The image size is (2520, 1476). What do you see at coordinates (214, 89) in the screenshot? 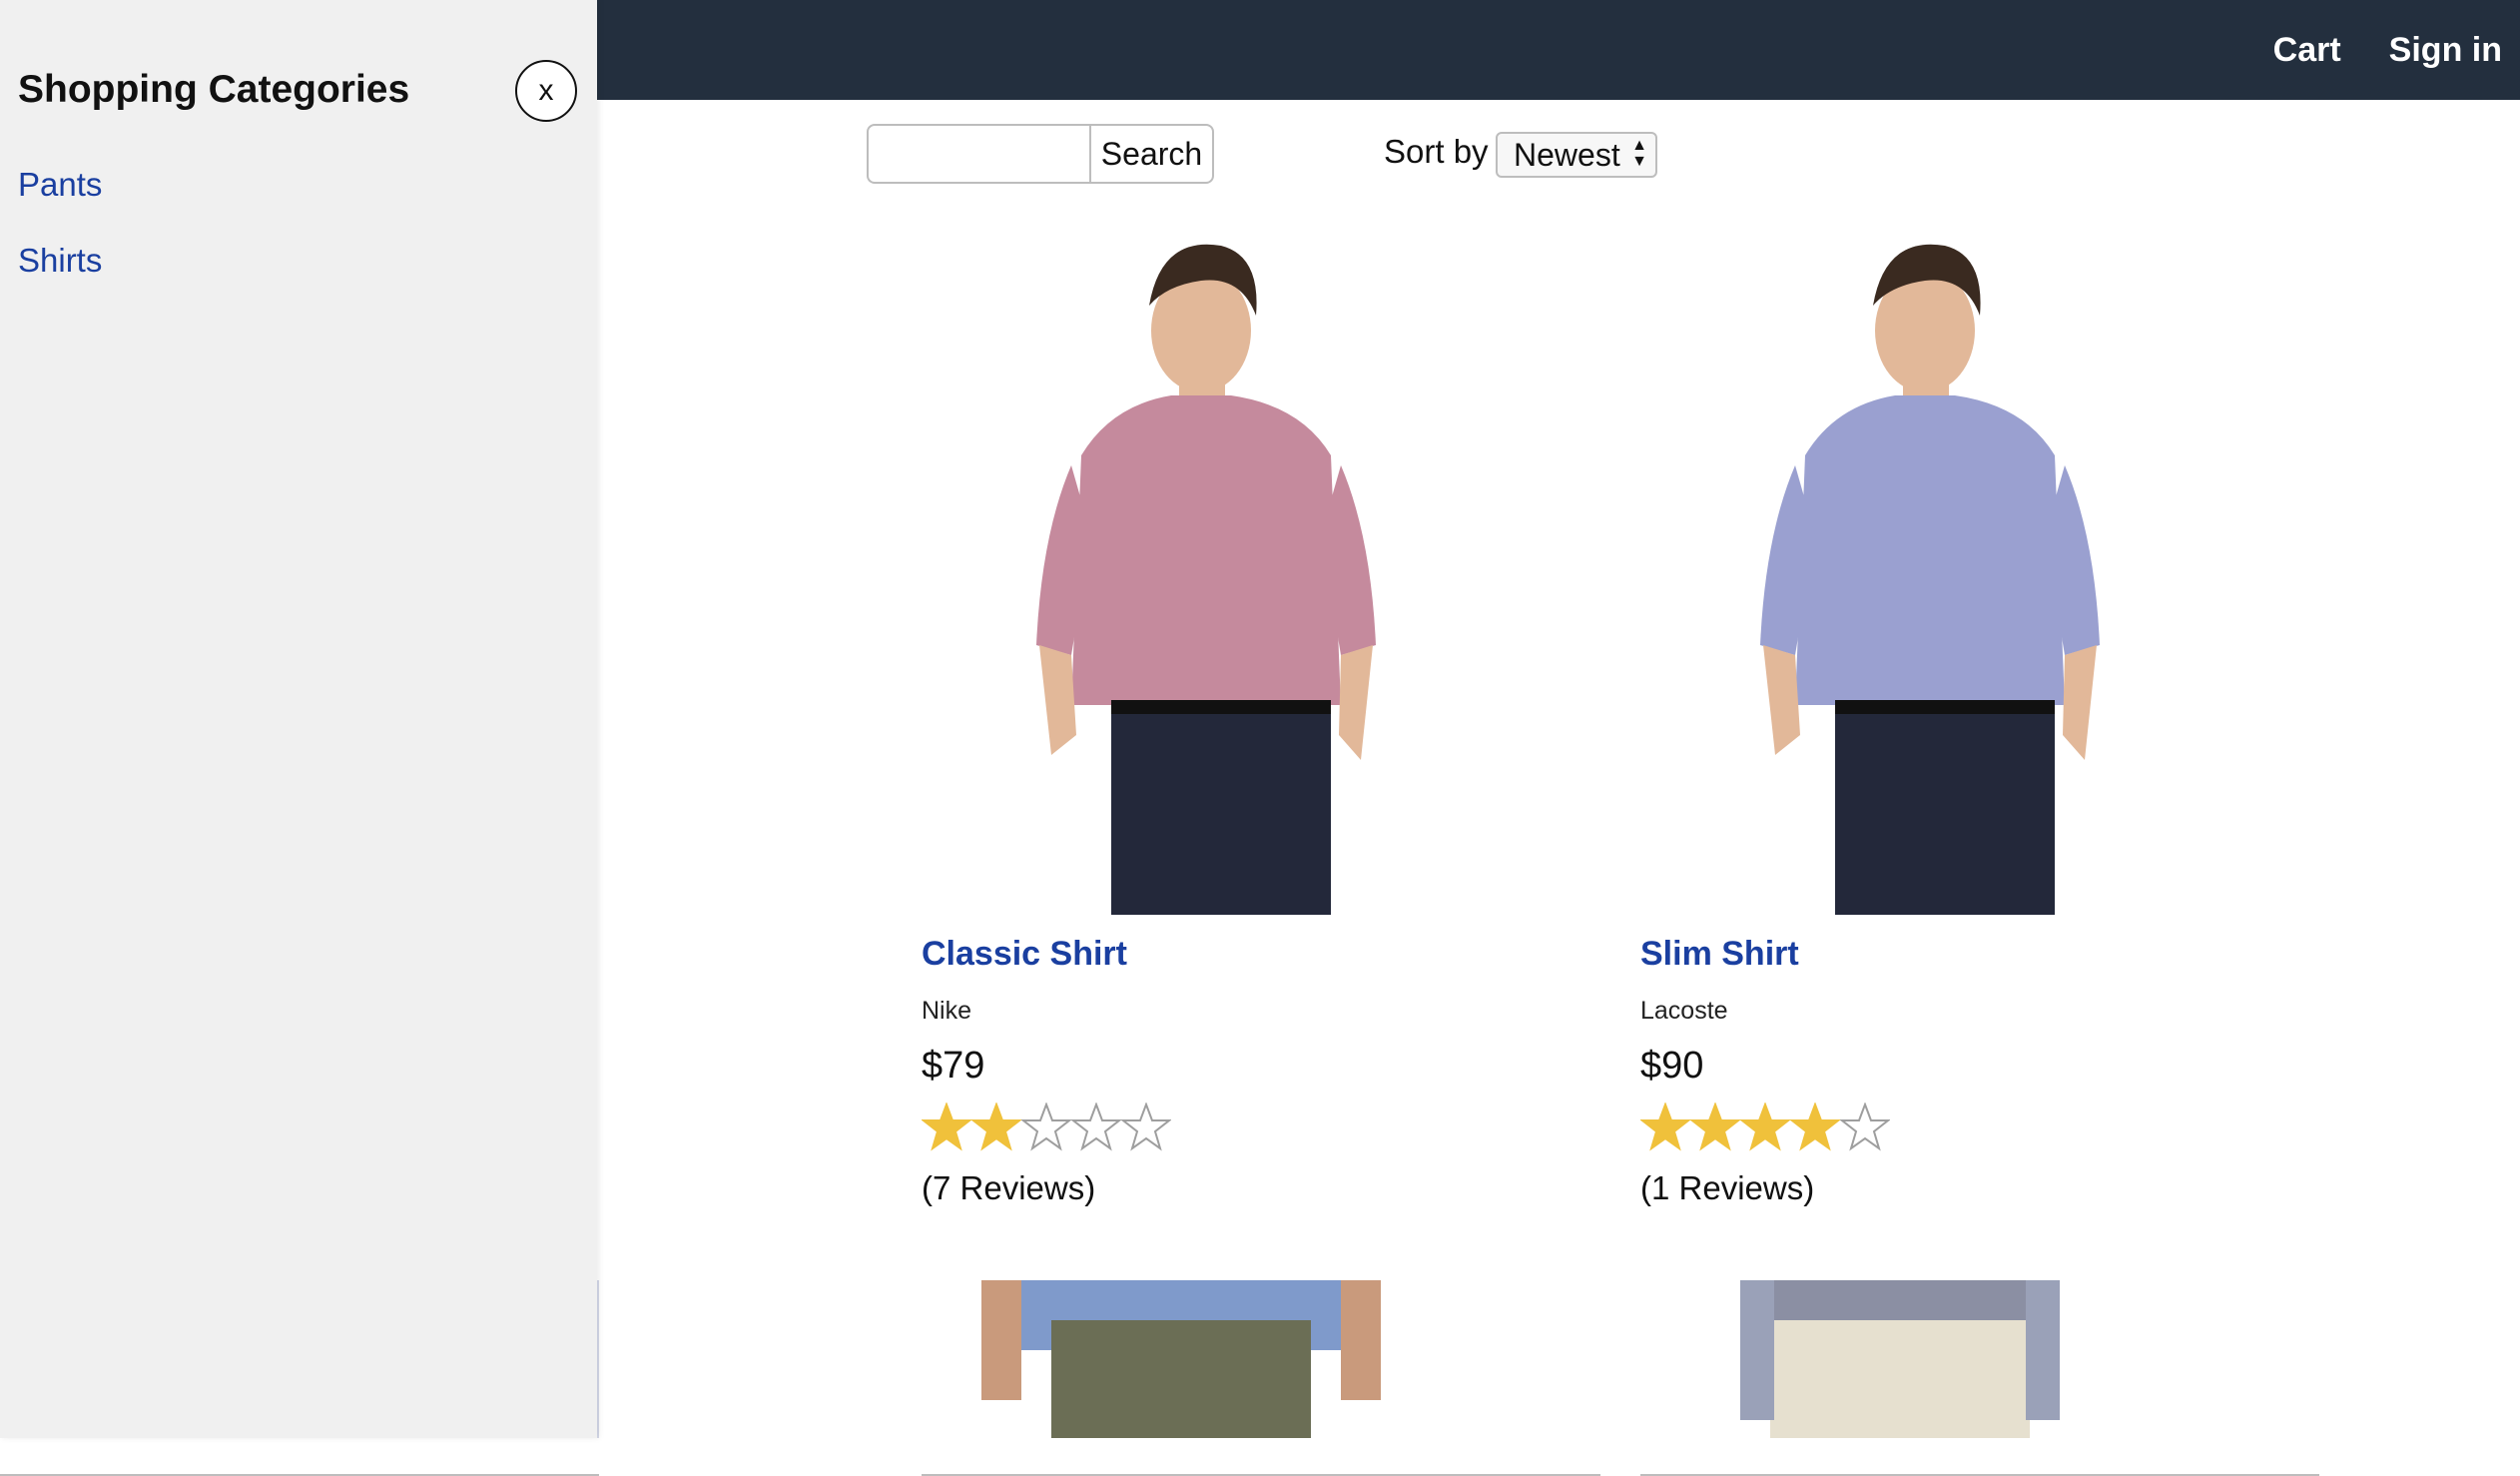
I see `sidebar-title: Shopping Categories` at bounding box center [214, 89].